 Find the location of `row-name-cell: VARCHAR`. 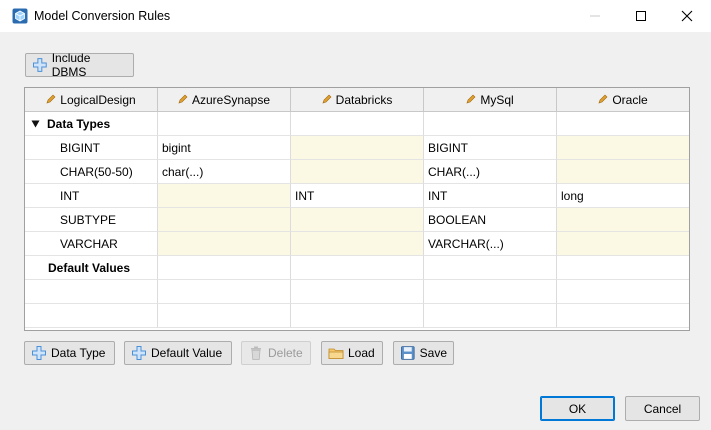

row-name-cell: VARCHAR is located at coordinates (91, 244).